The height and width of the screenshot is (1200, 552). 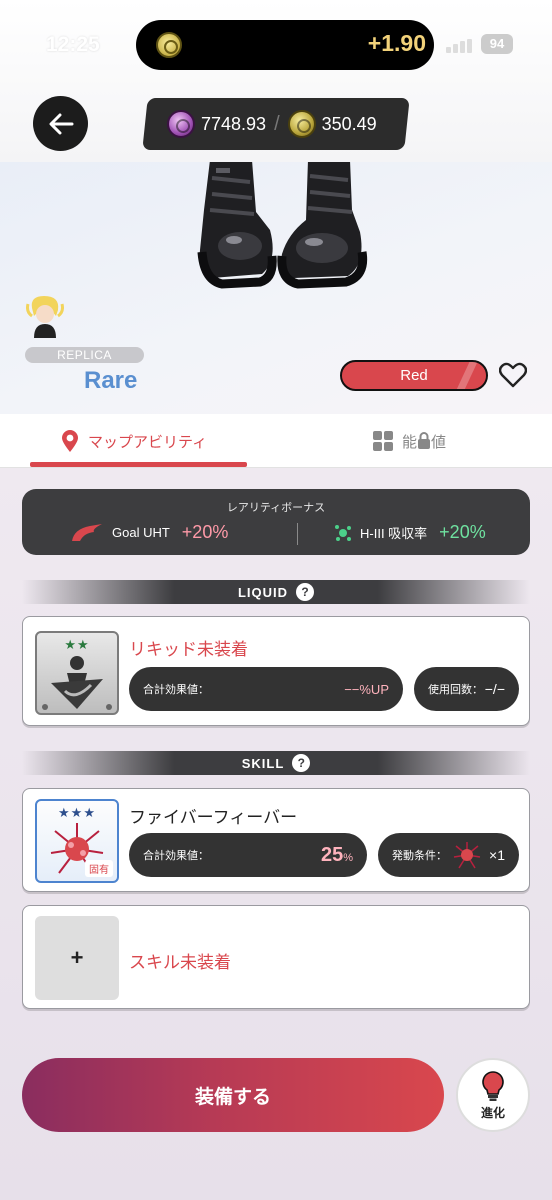 I want to click on liquid-section-header: LIQUID ?, so click(x=276, y=592).